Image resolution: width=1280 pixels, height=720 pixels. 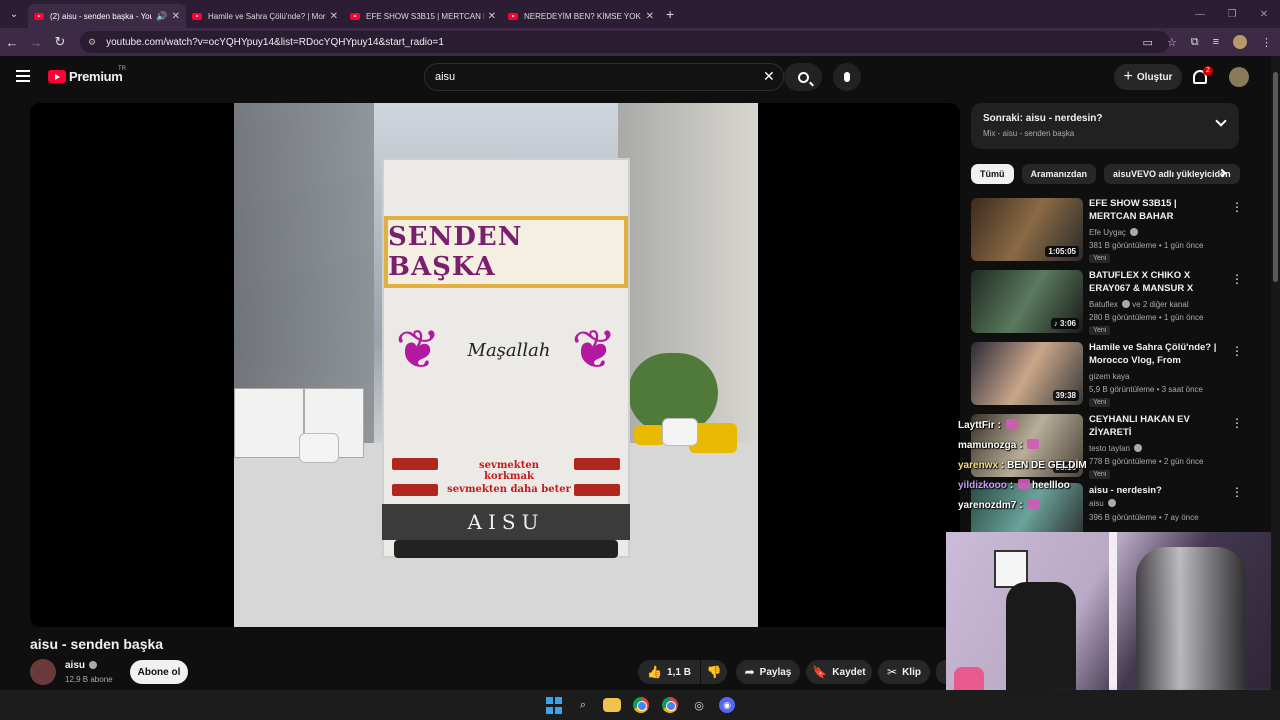 What do you see at coordinates (96, 76) in the screenshot?
I see `logo-text: Premium` at bounding box center [96, 76].